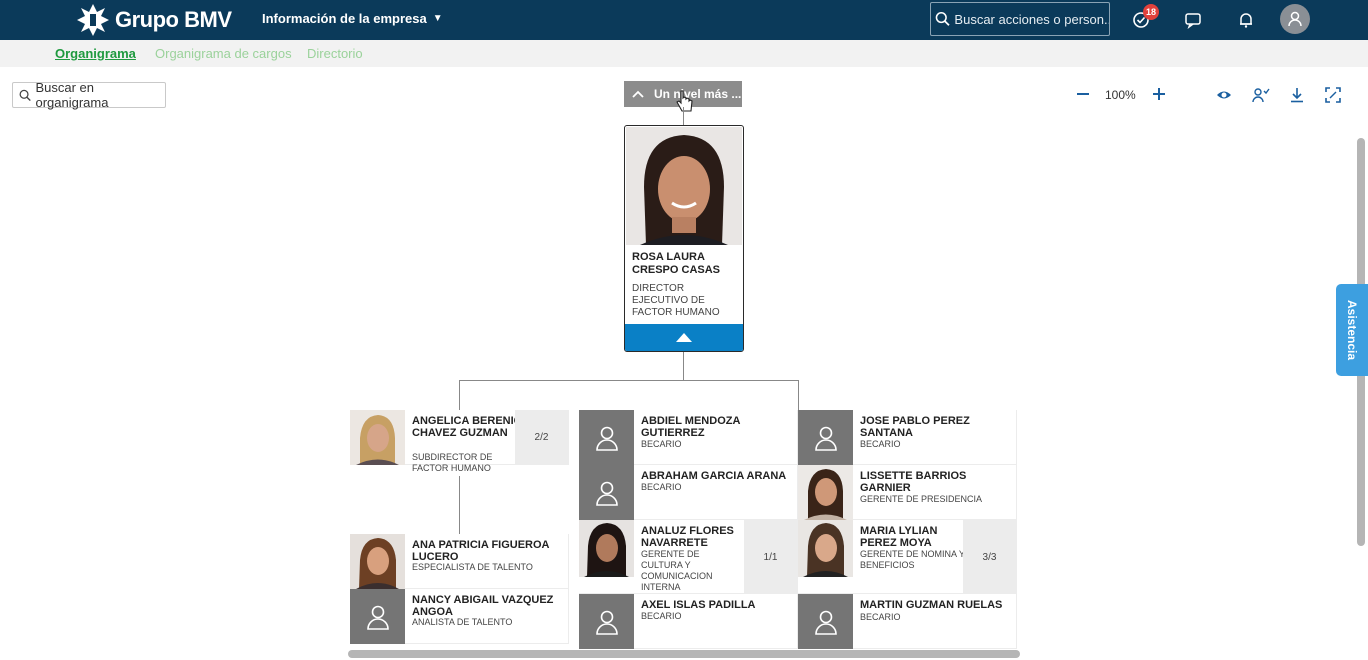  What do you see at coordinates (676, 263) in the screenshot?
I see `employee-name: ROSA LAURA CRESPO CASAS` at bounding box center [676, 263].